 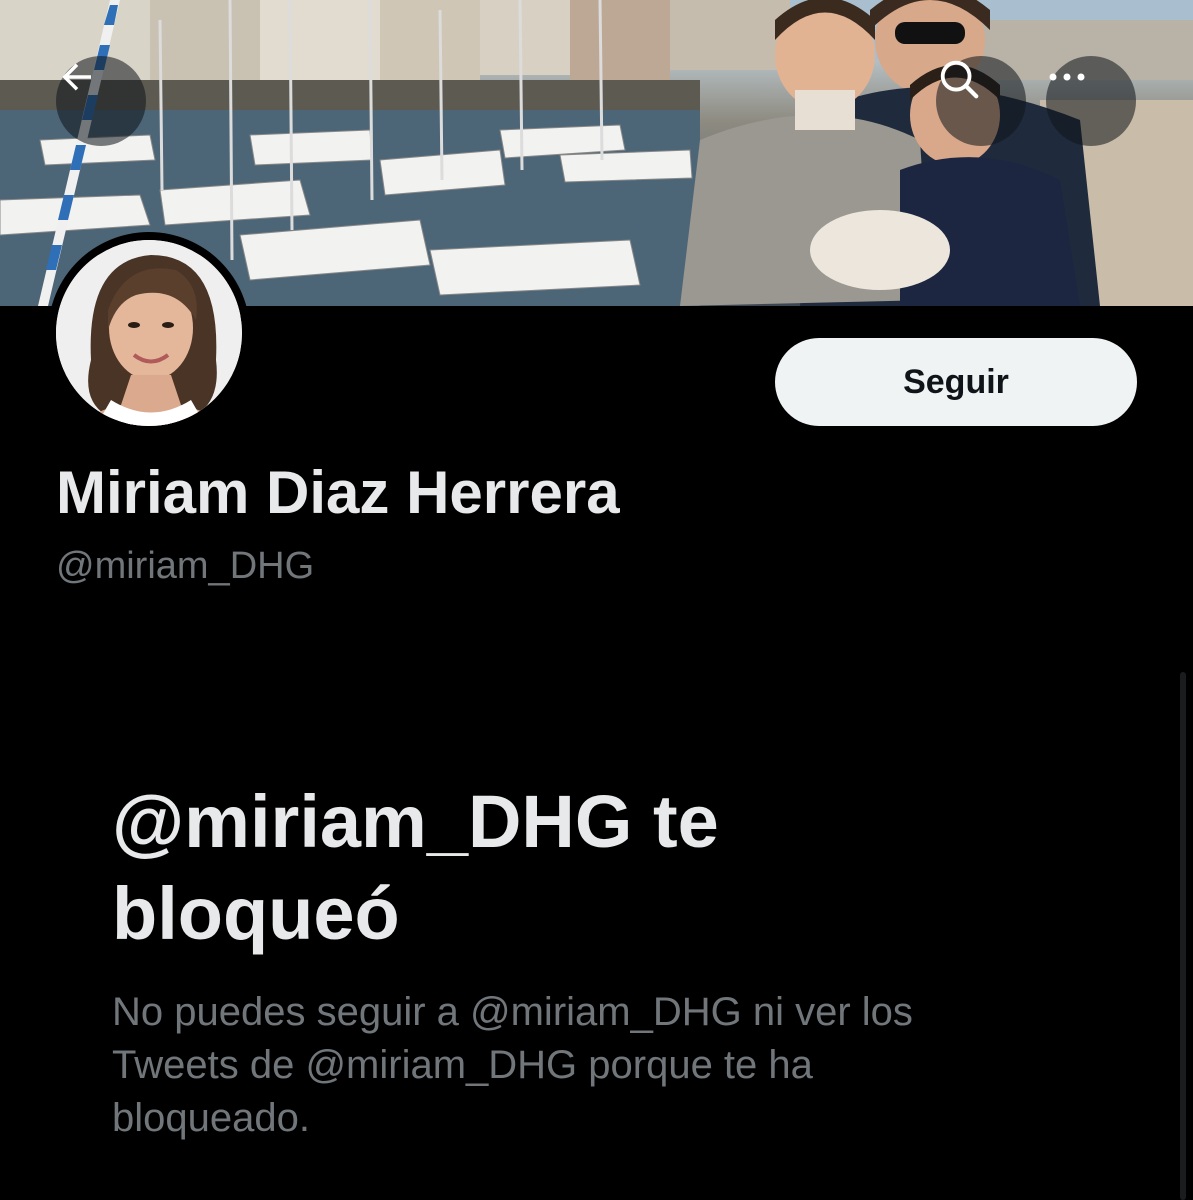 What do you see at coordinates (101, 101) in the screenshot?
I see `back-button` at bounding box center [101, 101].